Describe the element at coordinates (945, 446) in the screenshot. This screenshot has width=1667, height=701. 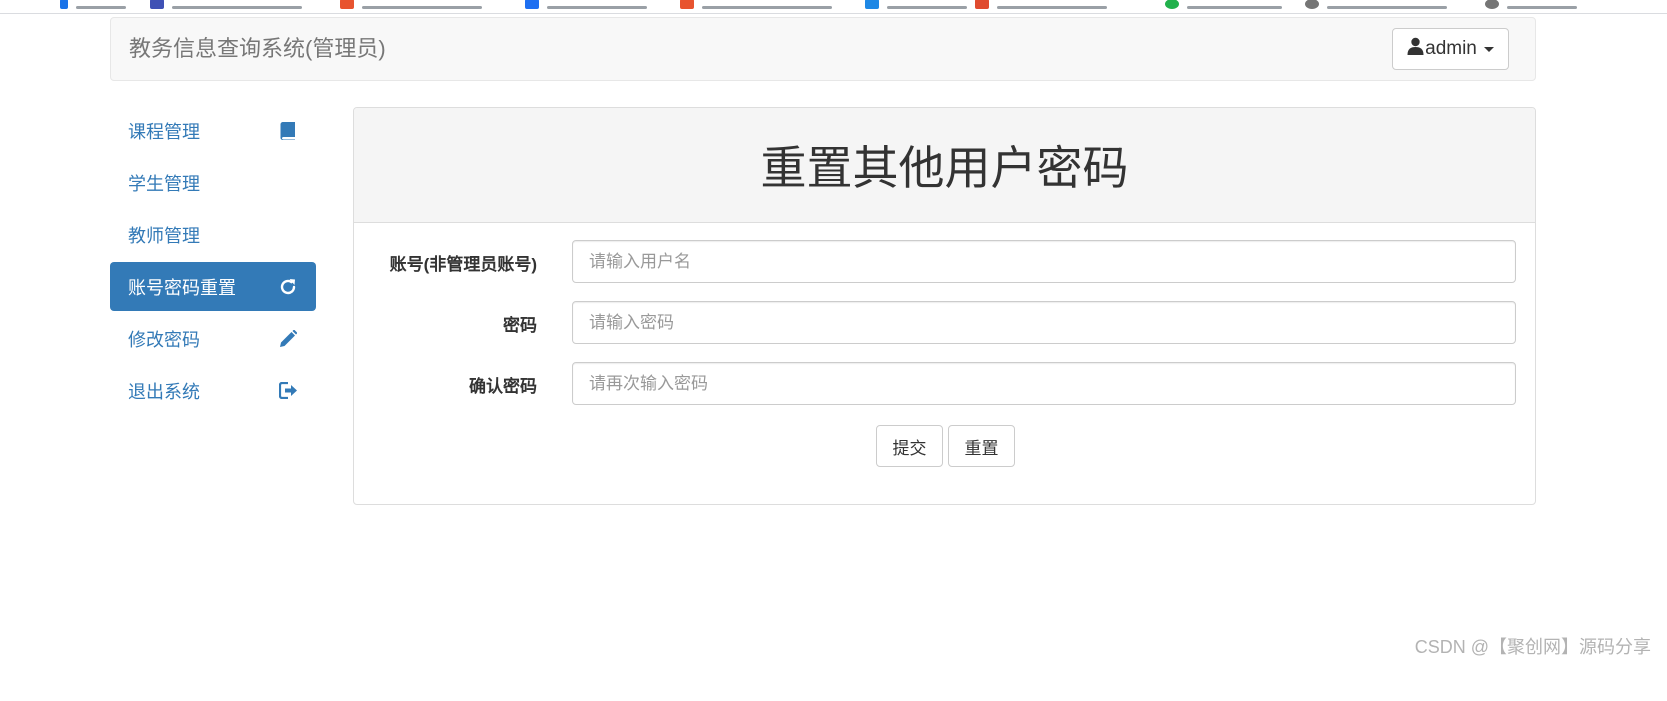
I see `form-buttons: 提交 重置` at that location.